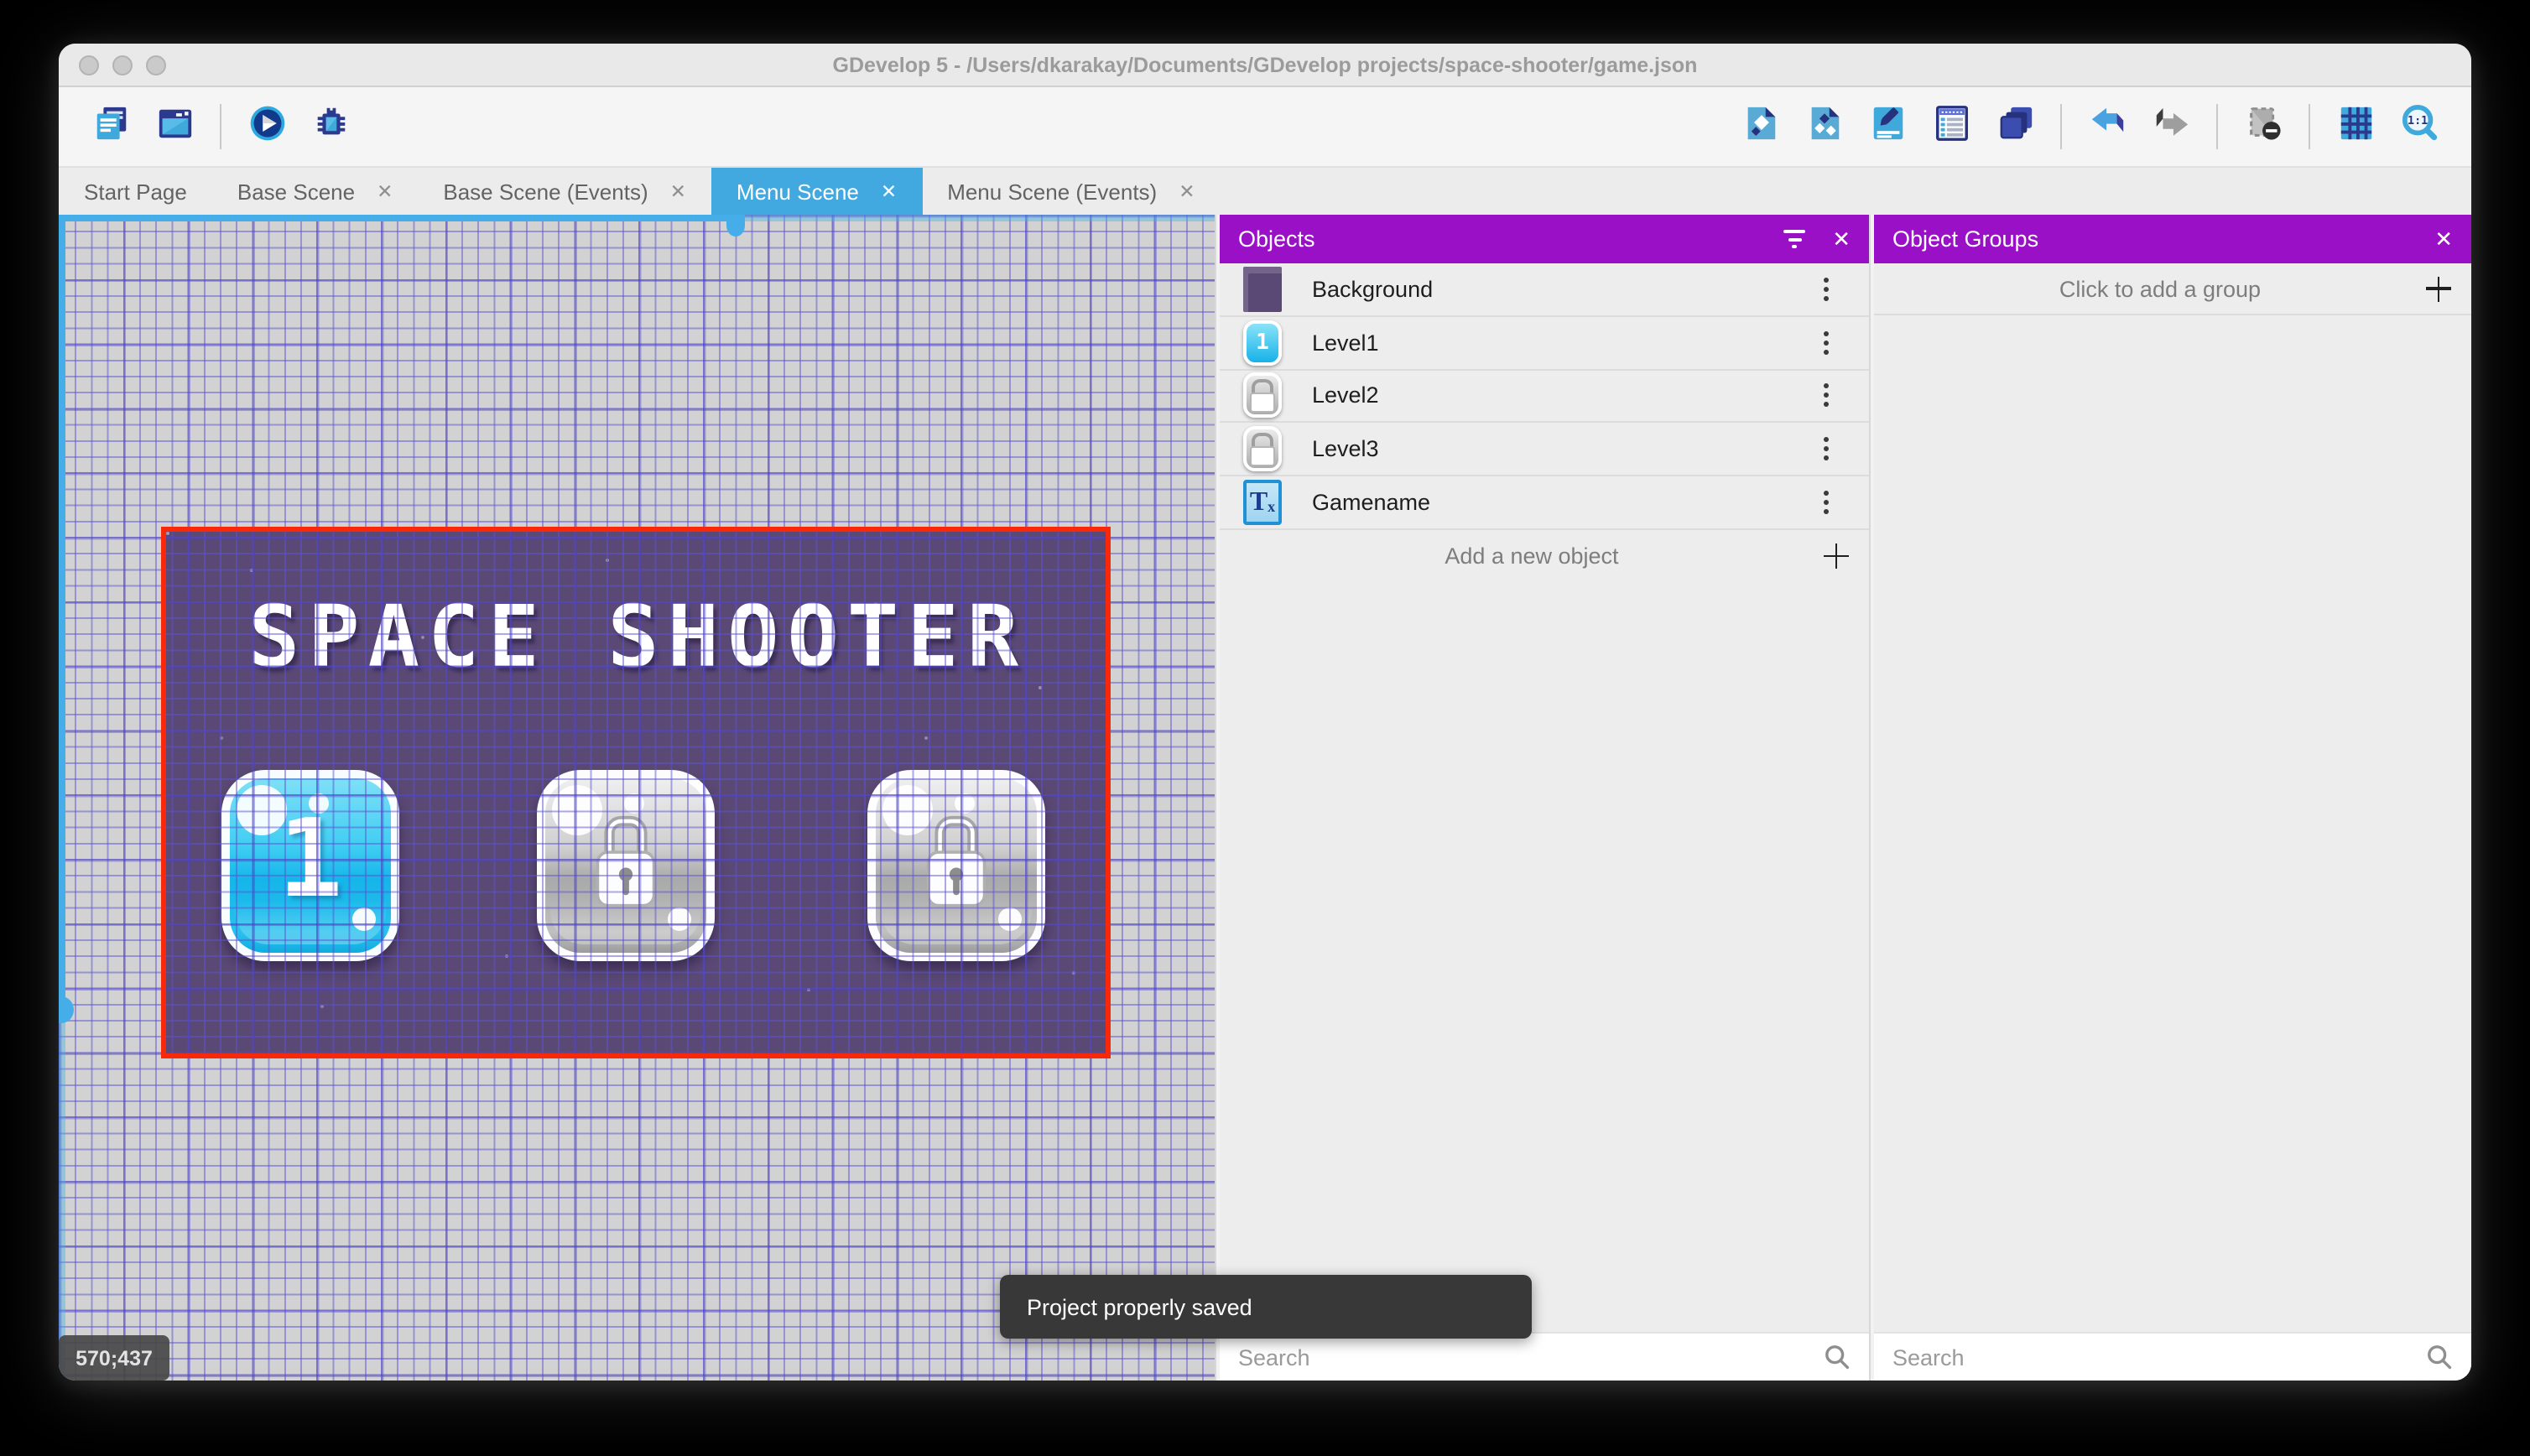  What do you see at coordinates (1345, 449) in the screenshot?
I see `object-name-label: Level3` at bounding box center [1345, 449].